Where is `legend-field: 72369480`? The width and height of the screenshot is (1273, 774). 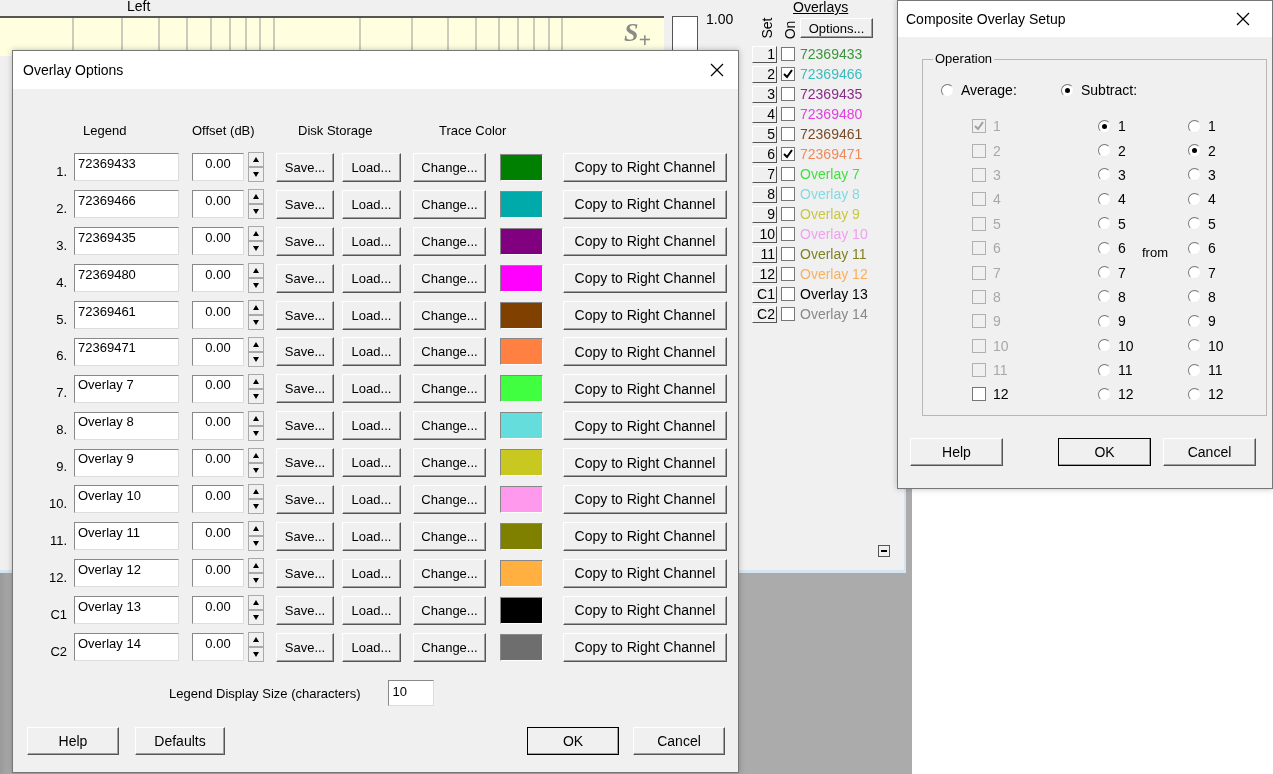 legend-field: 72369480 is located at coordinates (126, 278).